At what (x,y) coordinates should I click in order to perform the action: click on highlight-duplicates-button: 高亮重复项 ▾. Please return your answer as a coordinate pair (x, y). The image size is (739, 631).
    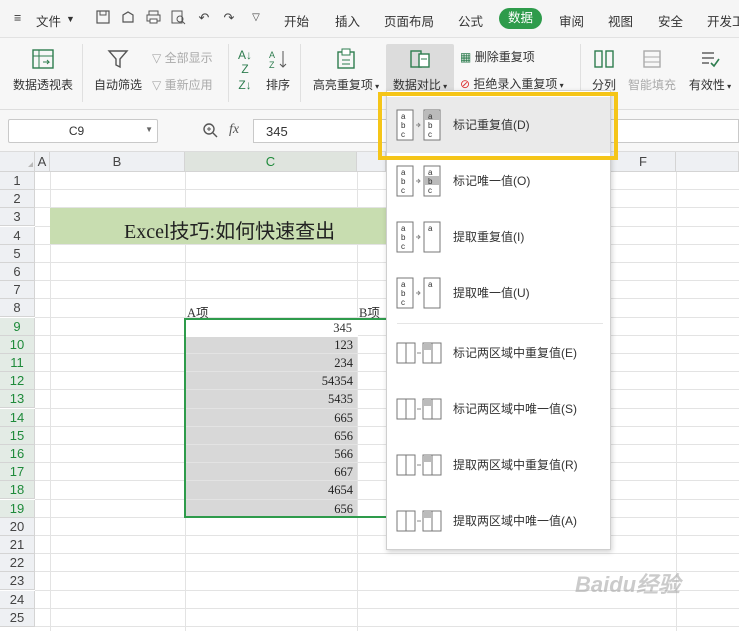
    Looking at the image, I should click on (346, 70).